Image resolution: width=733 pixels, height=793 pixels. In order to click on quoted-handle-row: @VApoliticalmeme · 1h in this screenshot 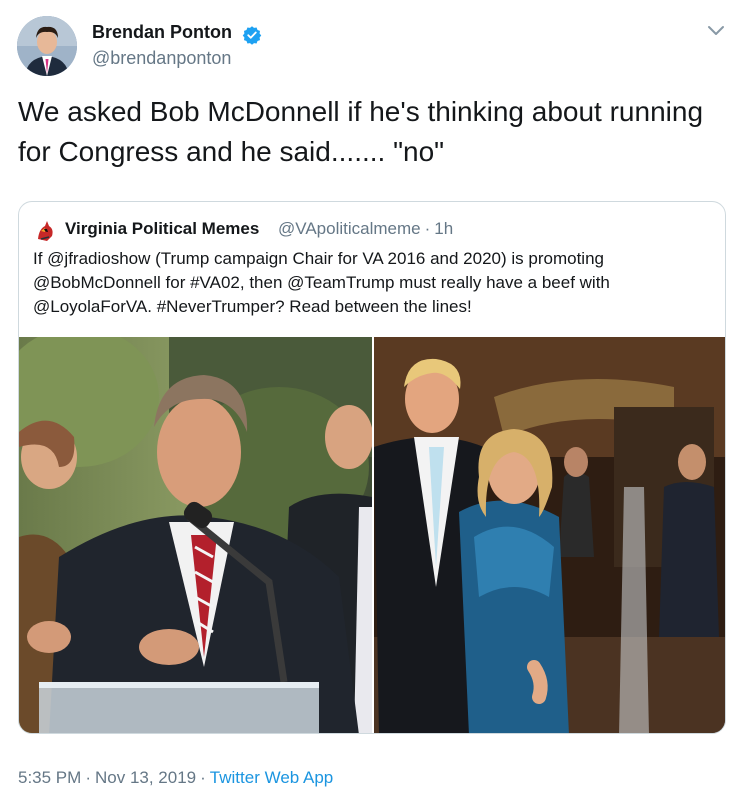, I will do `click(367, 229)`.